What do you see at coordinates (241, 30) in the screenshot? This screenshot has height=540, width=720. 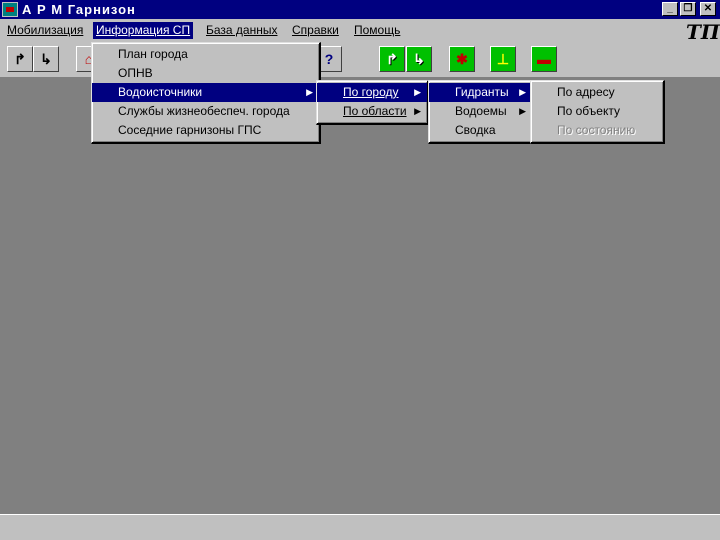 I see `menu-database: База данных` at bounding box center [241, 30].